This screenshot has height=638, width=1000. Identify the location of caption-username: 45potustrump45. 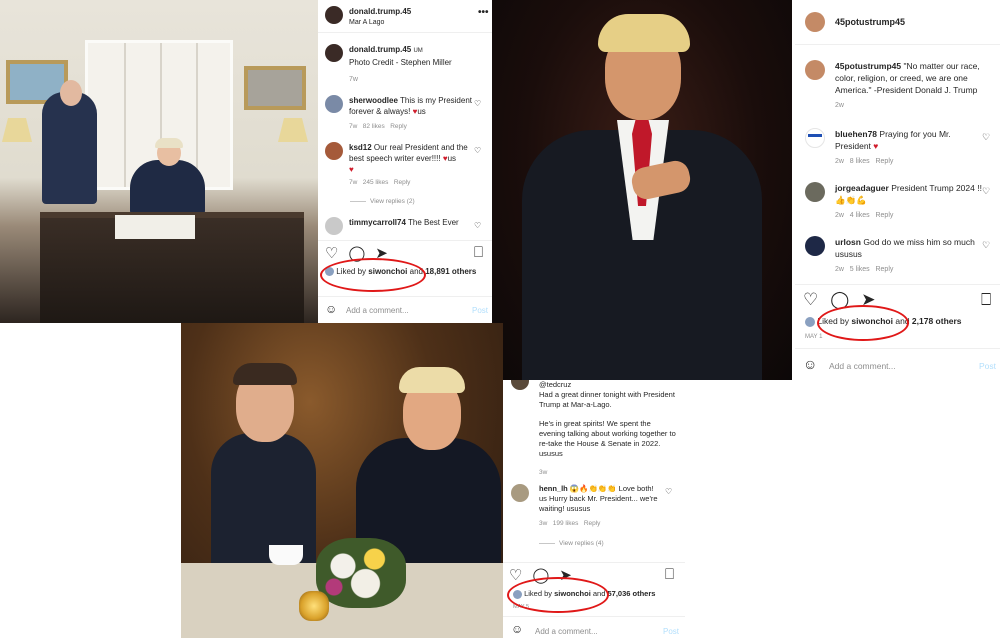
(868, 66).